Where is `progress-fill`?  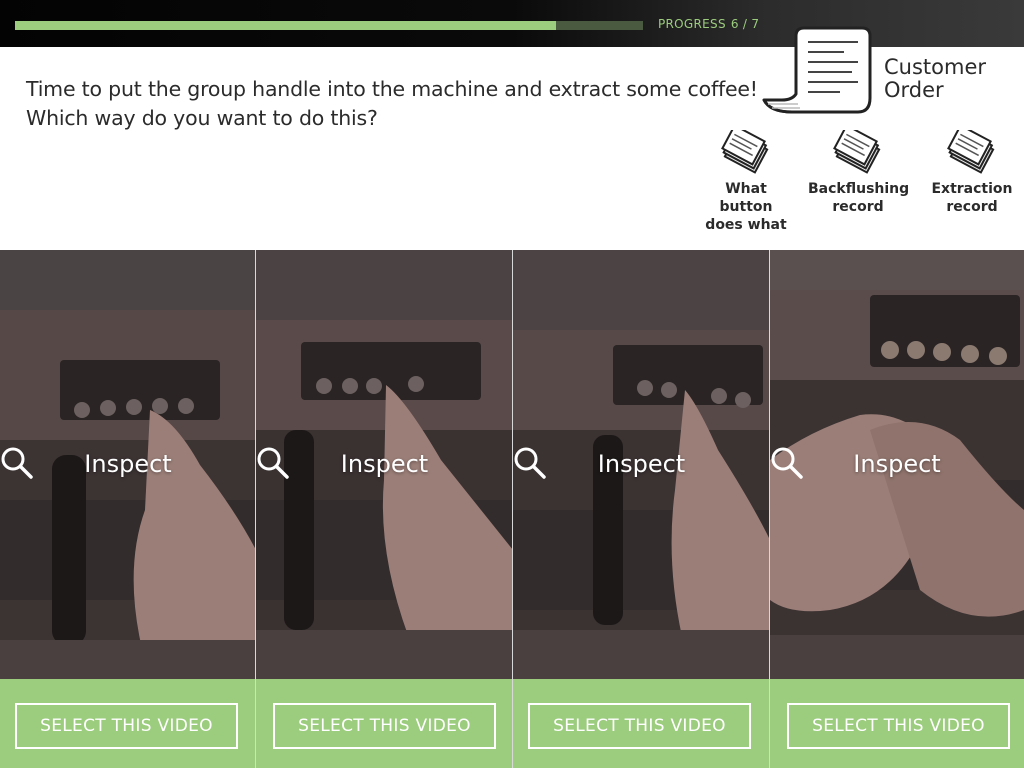
progress-fill is located at coordinates (285, 25).